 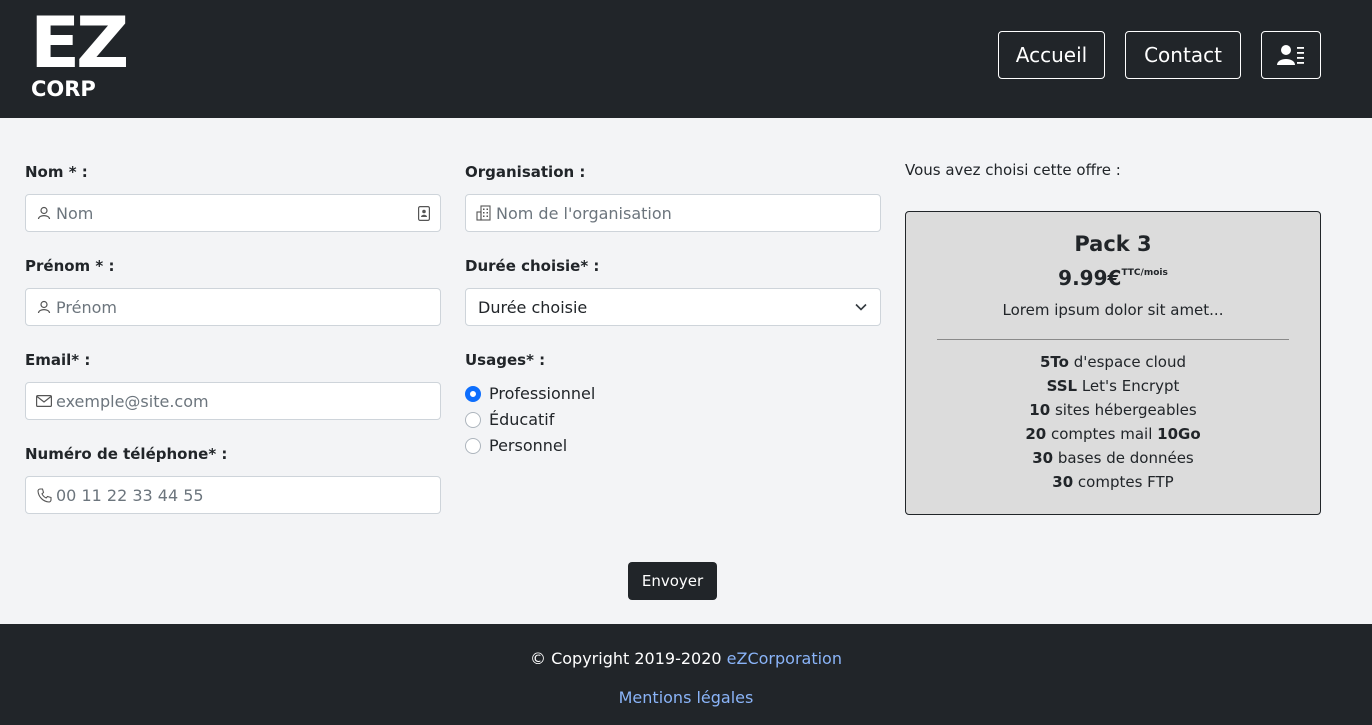 What do you see at coordinates (1036, 434) in the screenshot?
I see `feature-value: 20` at bounding box center [1036, 434].